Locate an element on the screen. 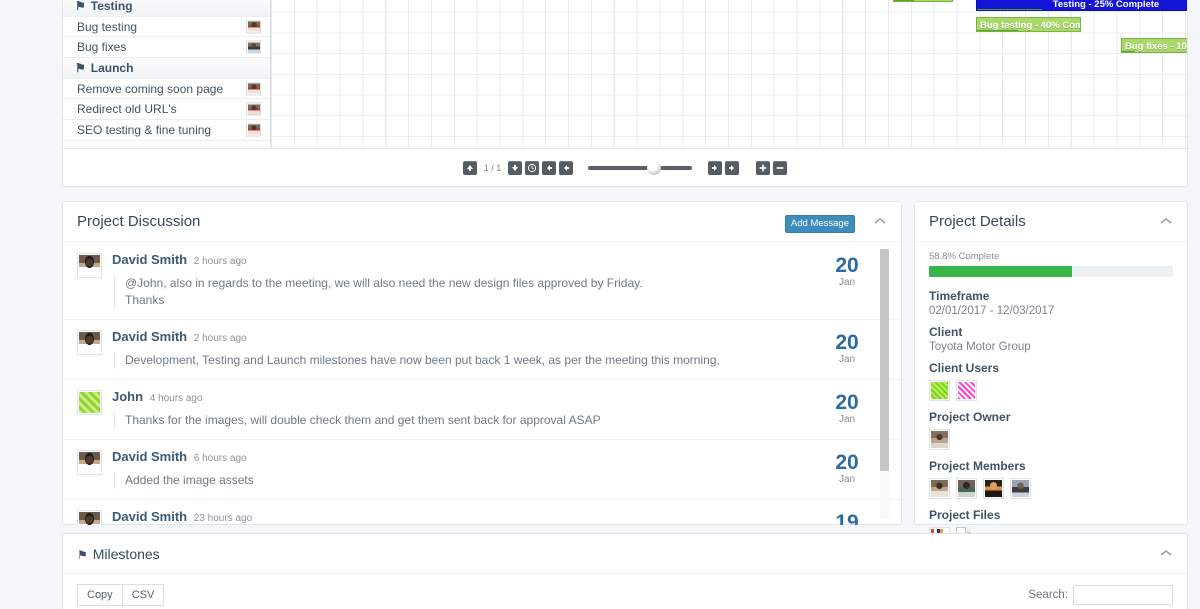  discussion-header: Project Discussion Add Message is located at coordinates (482, 222).